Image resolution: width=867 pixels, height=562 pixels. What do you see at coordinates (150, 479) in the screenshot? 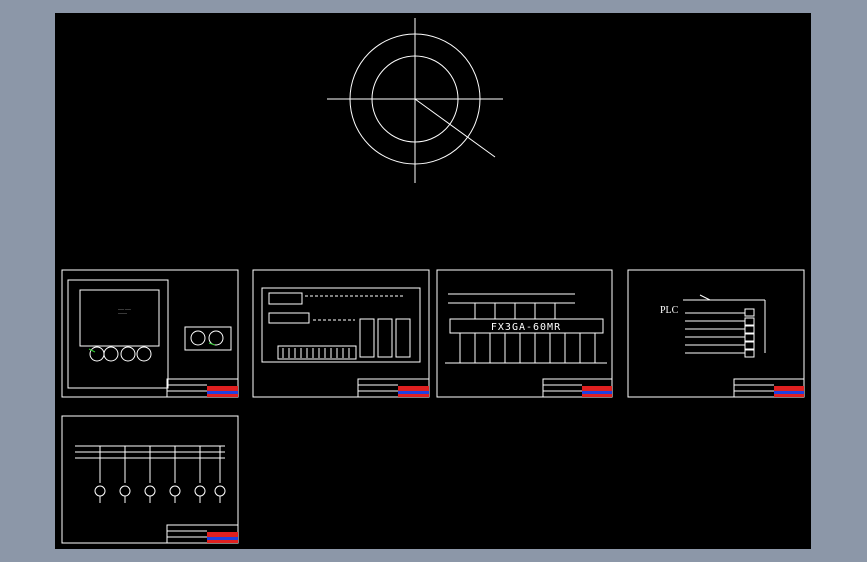
I see `sheet-main-circuit` at bounding box center [150, 479].